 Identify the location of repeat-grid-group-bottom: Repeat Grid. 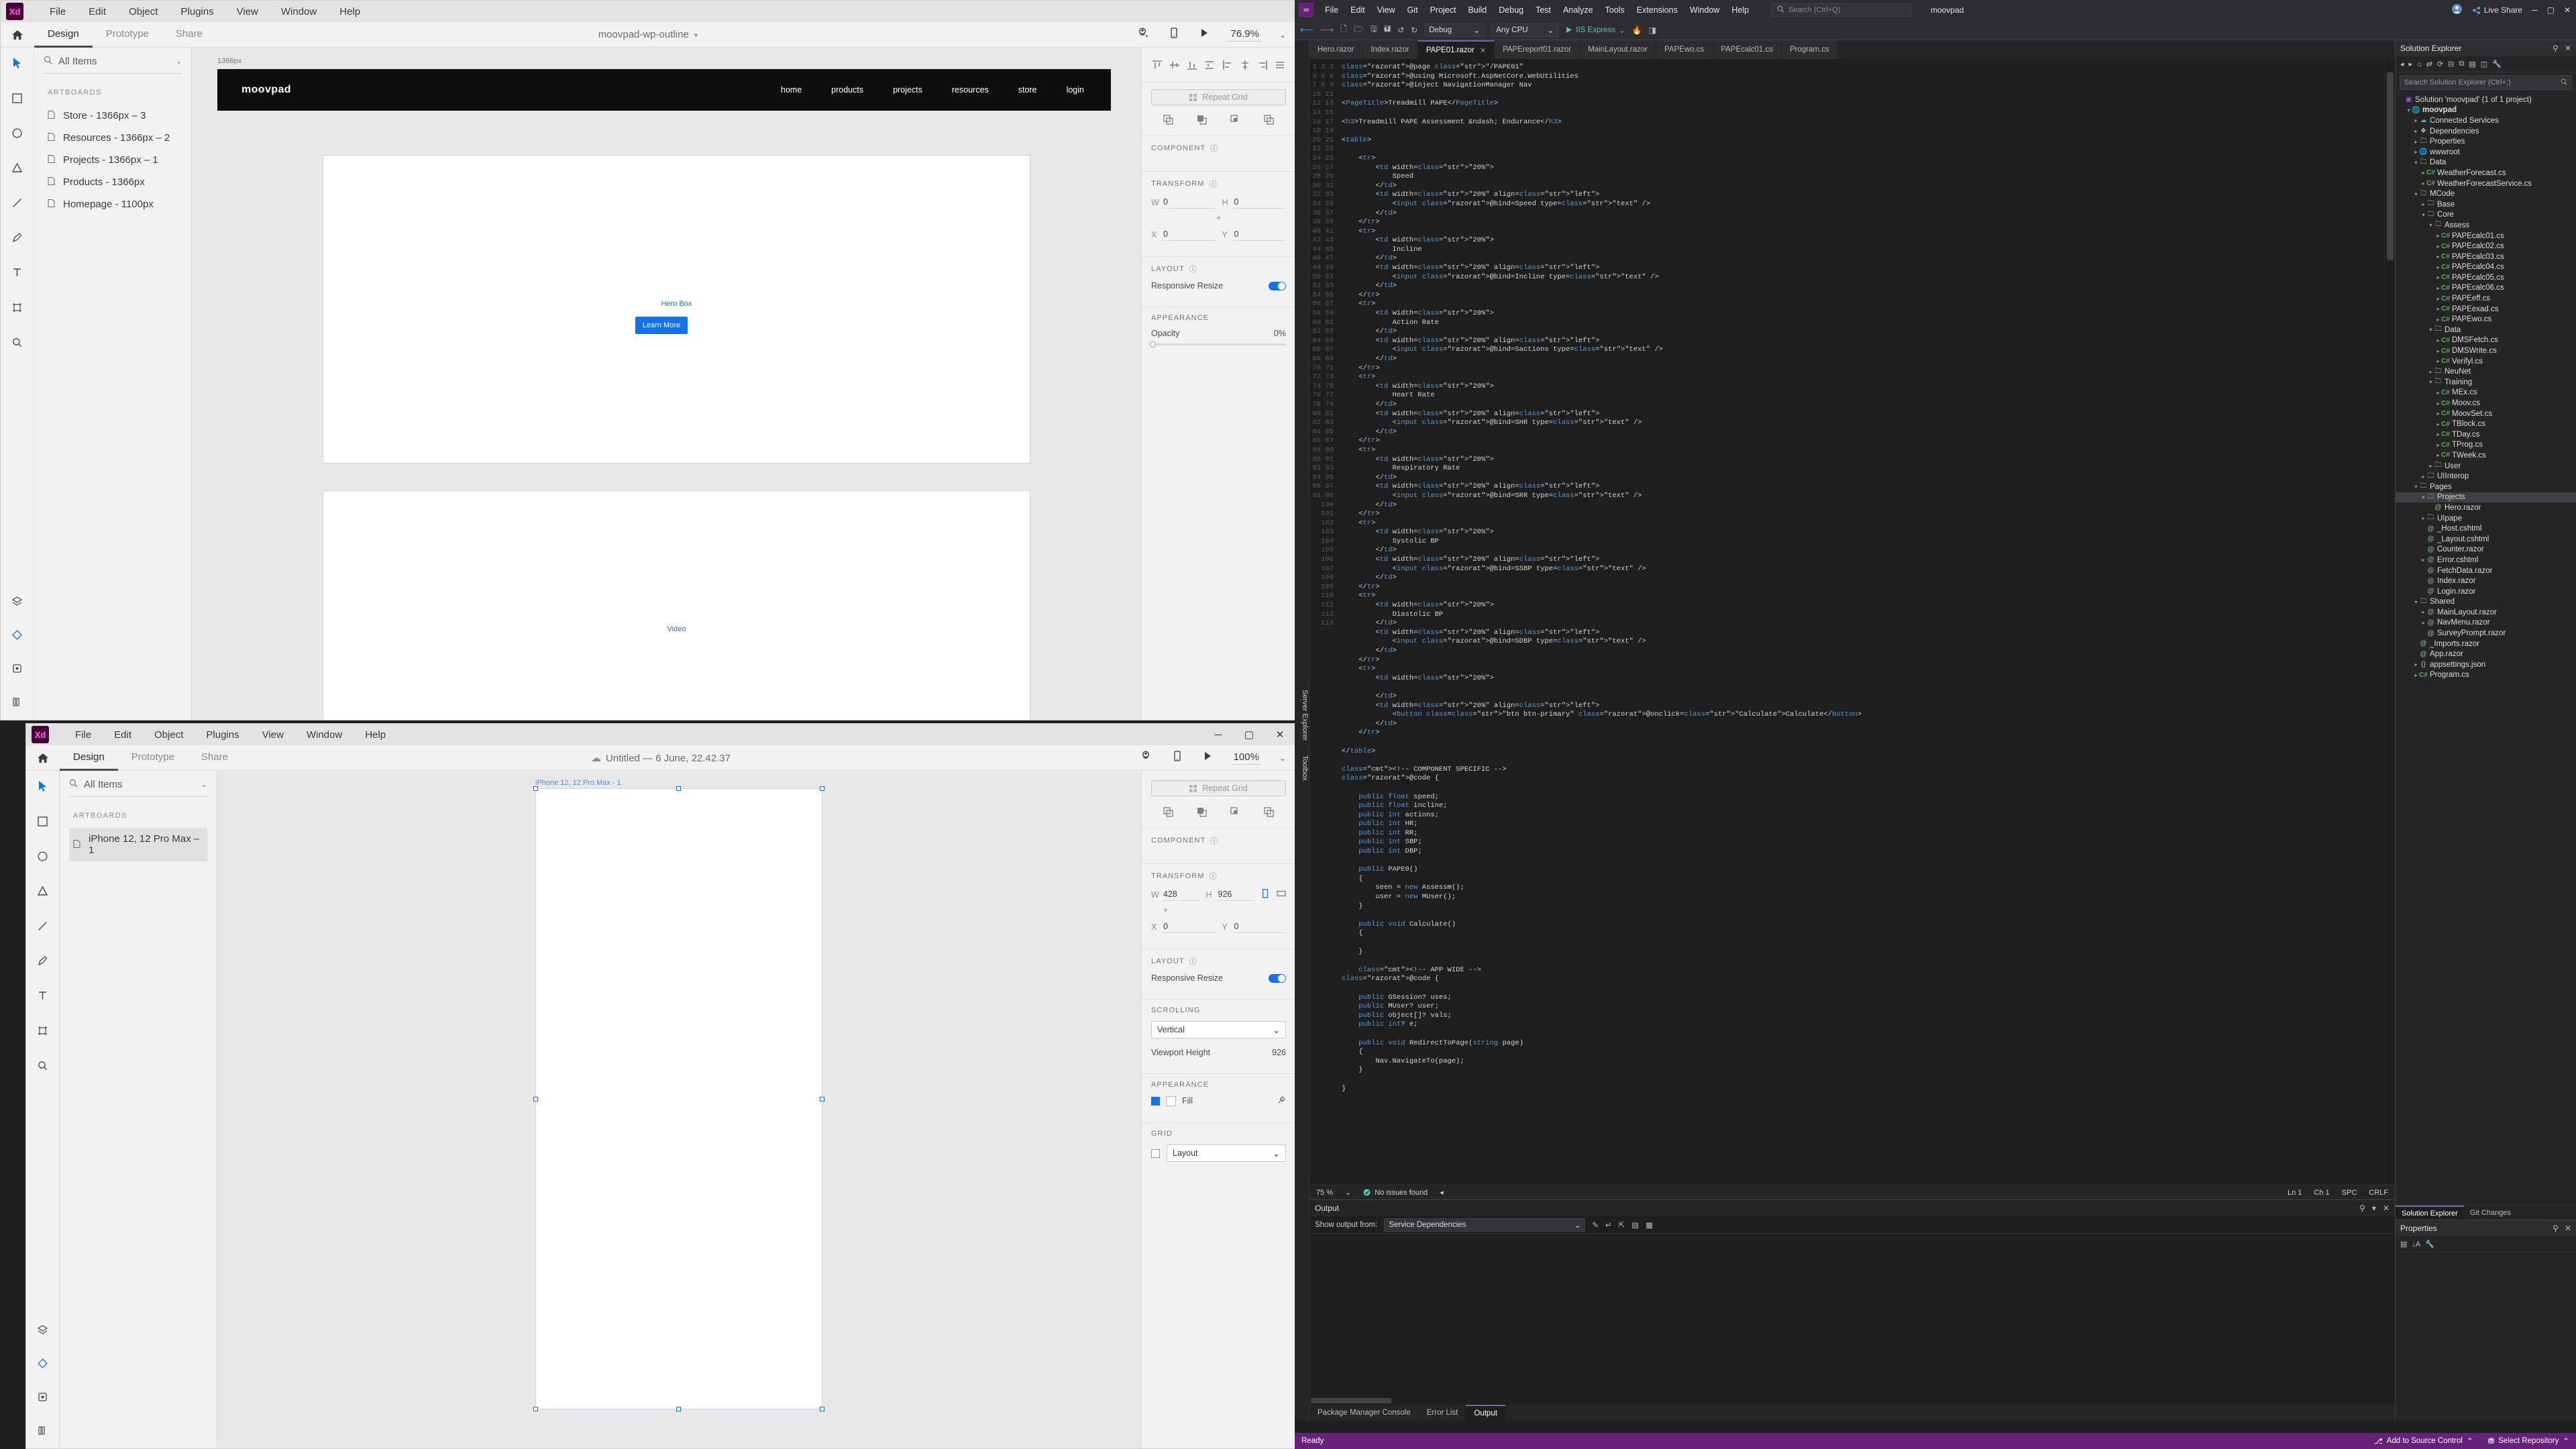
(1218, 799).